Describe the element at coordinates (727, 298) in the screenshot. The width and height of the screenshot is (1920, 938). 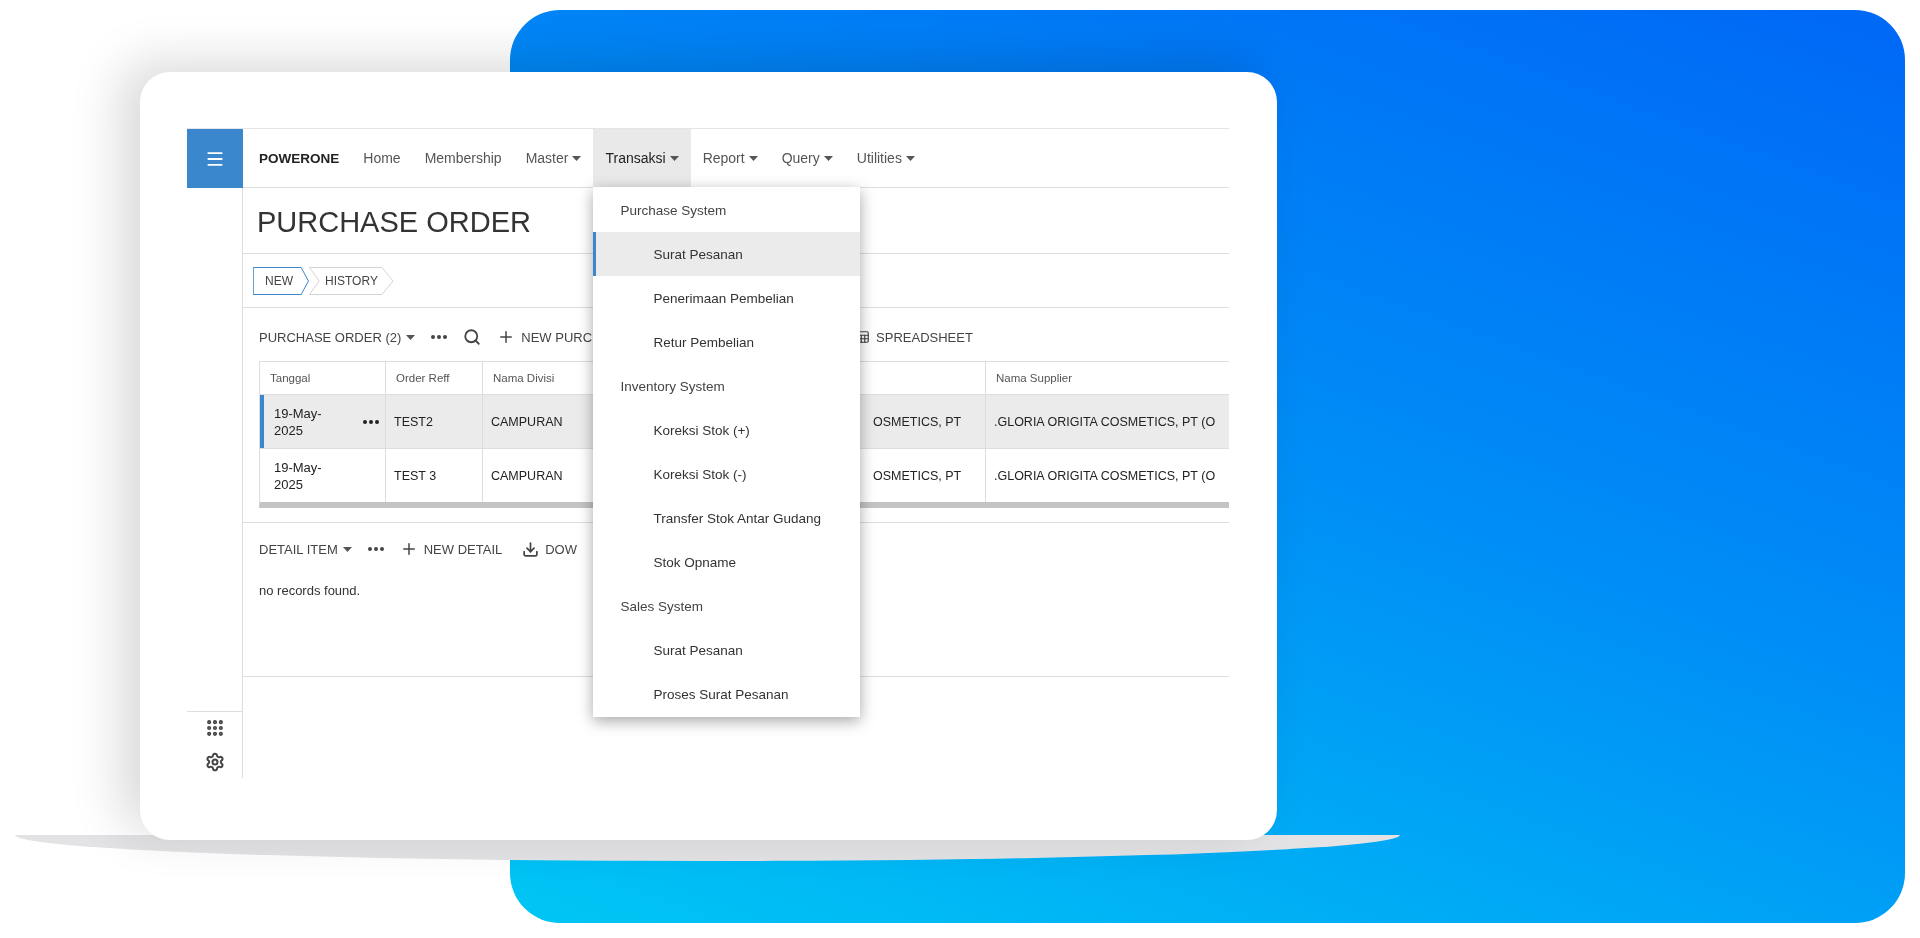
I see `menu-item: Penerimaan Pembelian` at that location.